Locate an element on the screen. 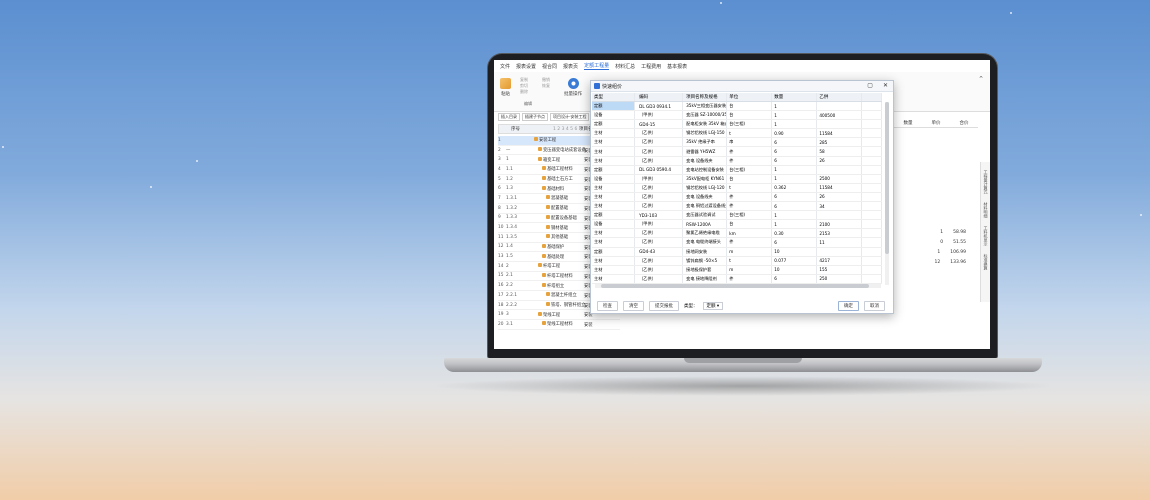 The height and width of the screenshot is (500, 1150). row-number: 1 is located at coordinates (499, 140).